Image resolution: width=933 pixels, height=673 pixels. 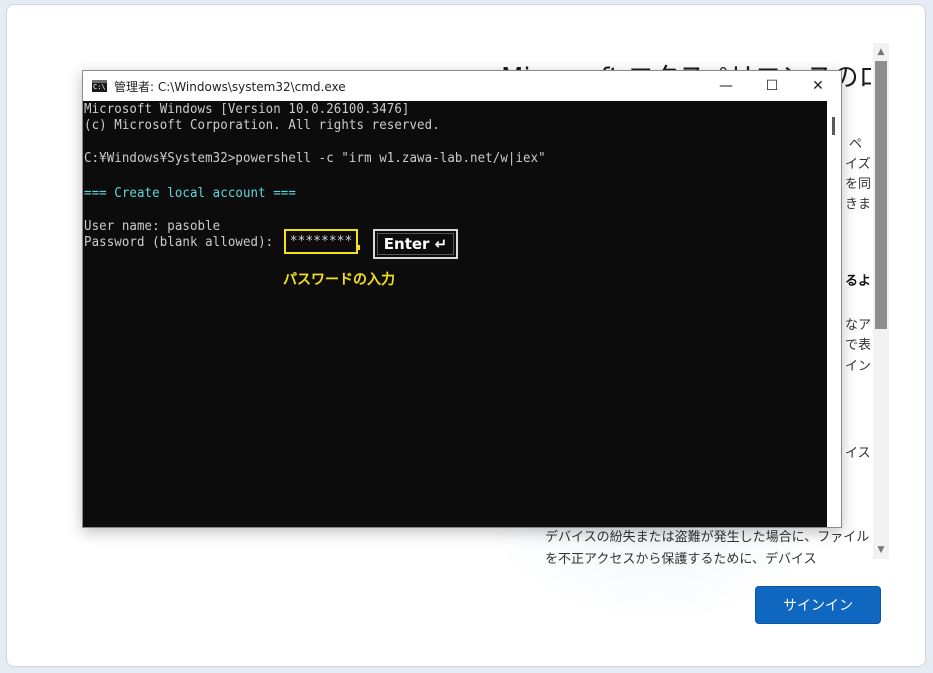 What do you see at coordinates (230, 86) in the screenshot?
I see `cmd-window-title: 管理者: C:\Windows\system32\cmd.exe` at bounding box center [230, 86].